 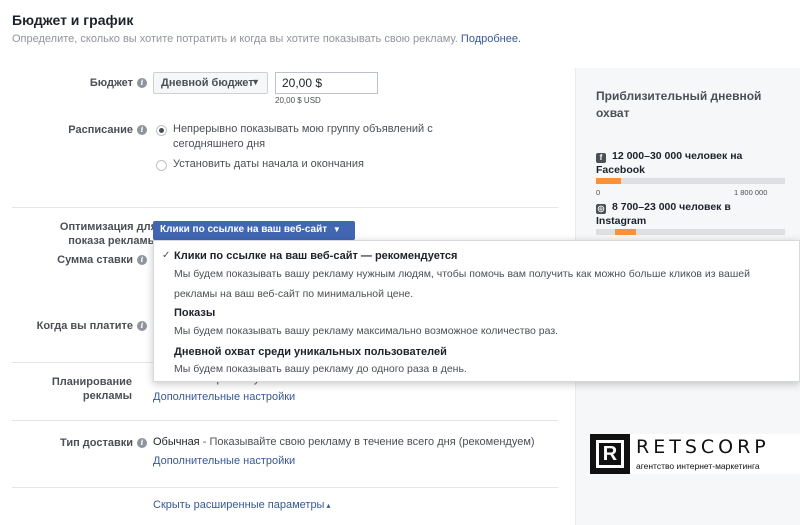 I want to click on caret-up-icon: ▴, so click(x=328, y=505).